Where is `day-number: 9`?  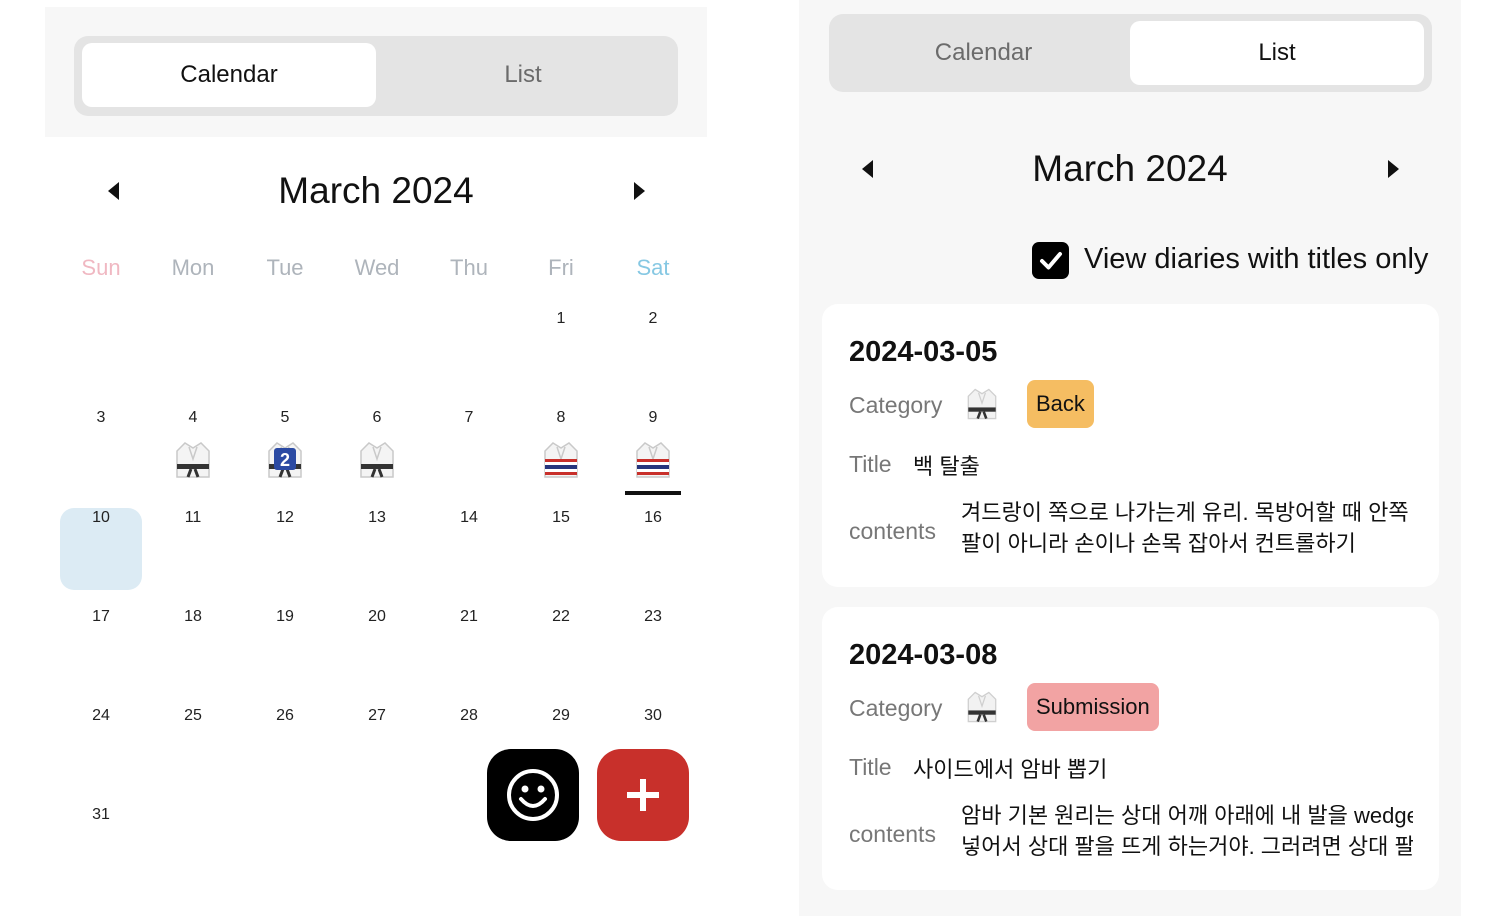 day-number: 9 is located at coordinates (653, 417).